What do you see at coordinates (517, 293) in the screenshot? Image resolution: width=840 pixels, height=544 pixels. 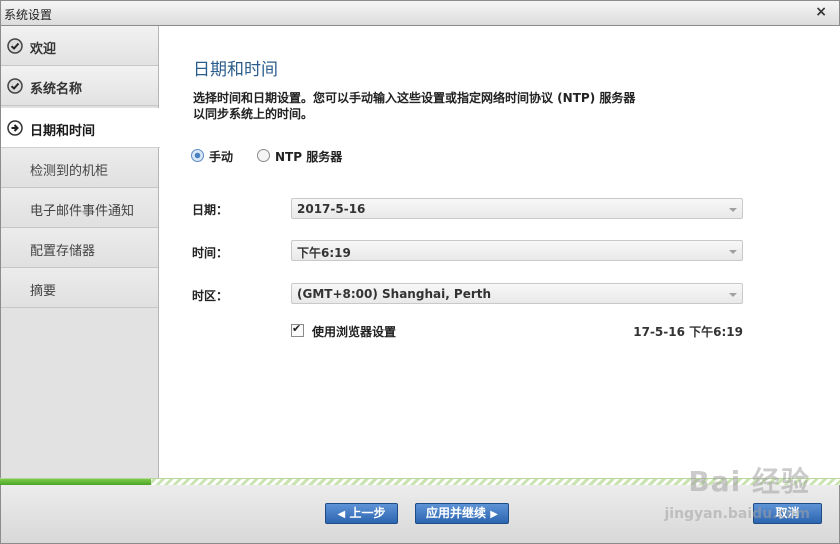 I see `timezone-select: (GMT+8:00) Shanghai, Perth` at bounding box center [517, 293].